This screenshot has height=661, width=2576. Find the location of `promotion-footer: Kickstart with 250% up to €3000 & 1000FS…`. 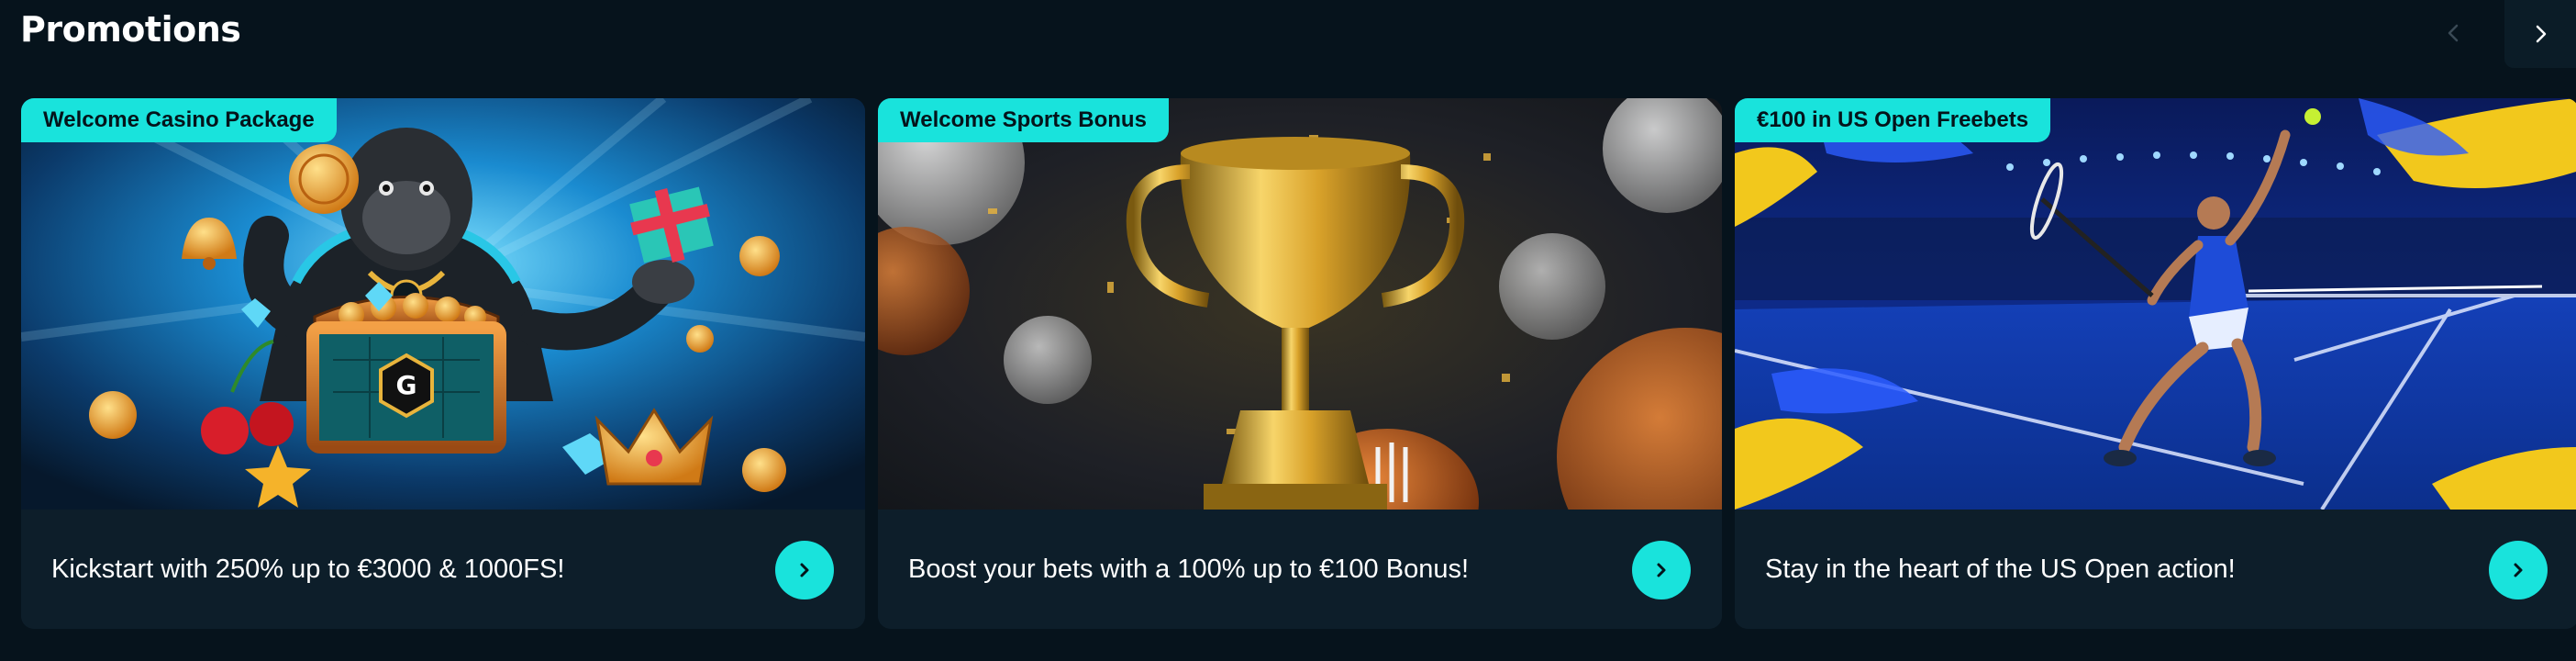

promotion-footer: Kickstart with 250% up to €3000 & 1000FS… is located at coordinates (443, 569).